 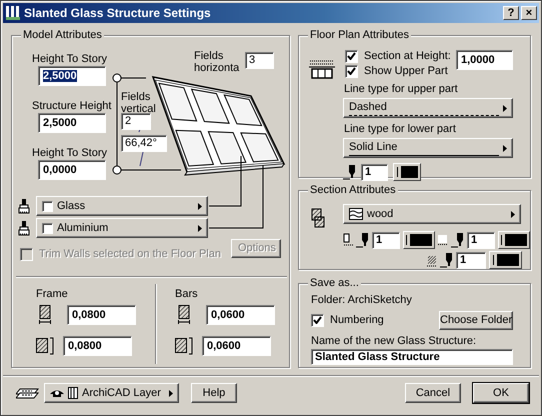 What do you see at coordinates (484, 60) in the screenshot?
I see `input-field: 1,0000` at bounding box center [484, 60].